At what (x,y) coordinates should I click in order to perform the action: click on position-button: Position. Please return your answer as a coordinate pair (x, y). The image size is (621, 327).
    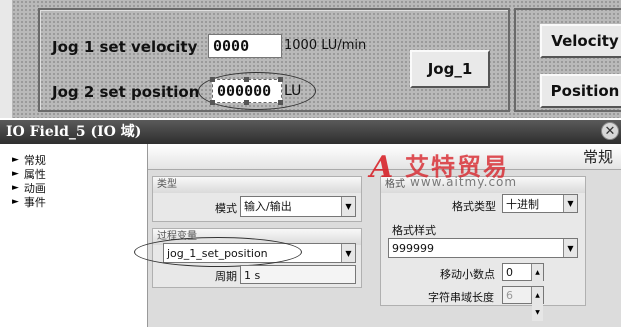
    Looking at the image, I should click on (580, 91).